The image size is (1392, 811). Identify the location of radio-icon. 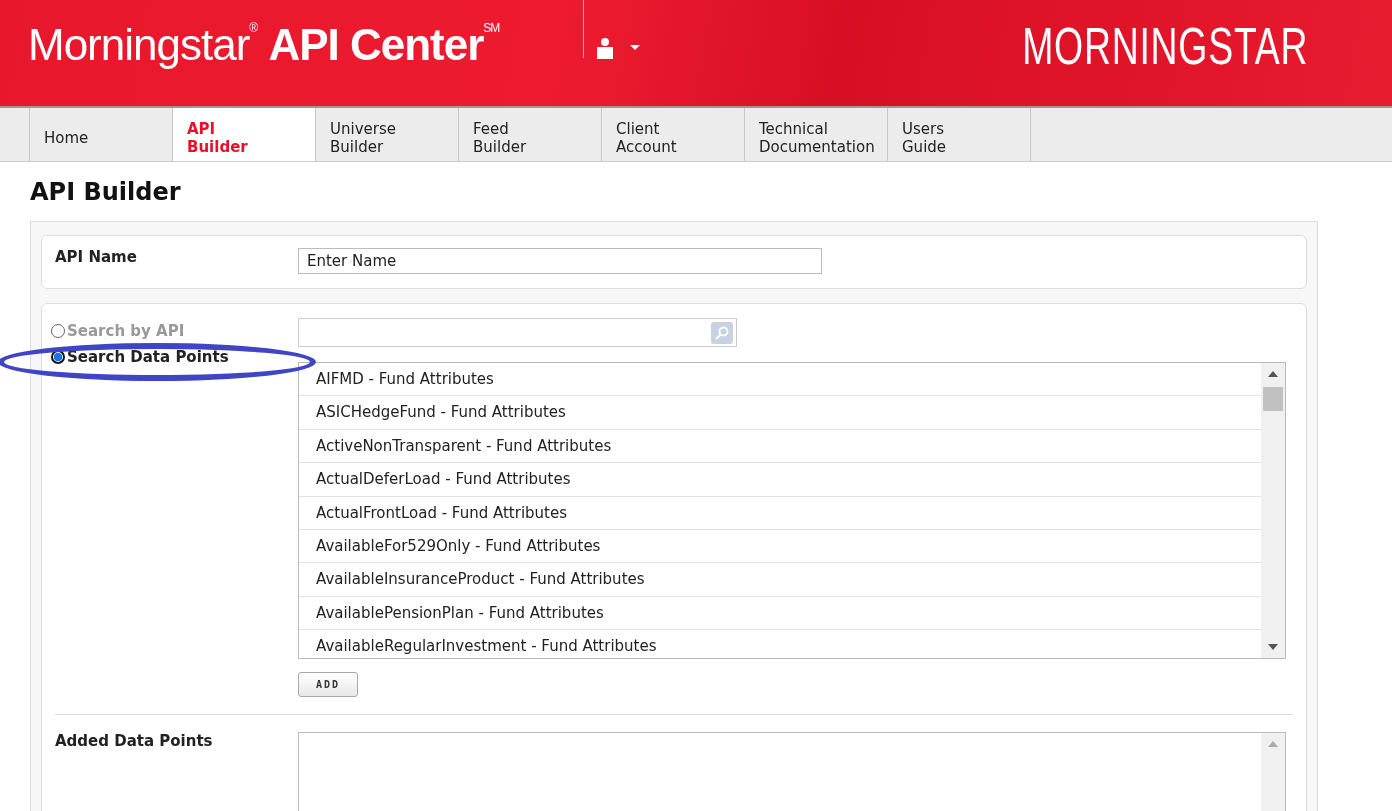
(58, 331).